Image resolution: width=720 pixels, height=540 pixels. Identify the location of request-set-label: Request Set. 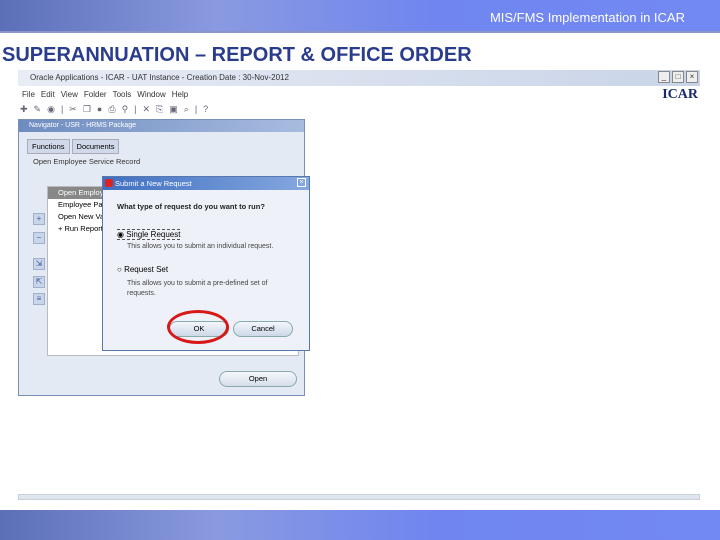
(146, 269).